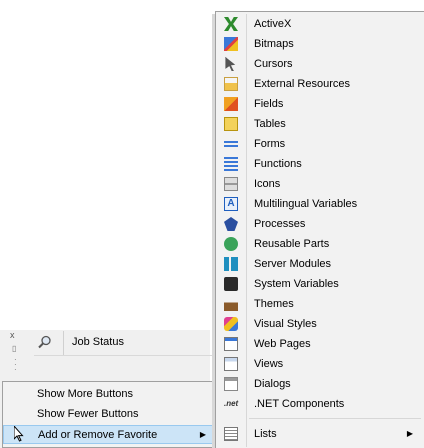 Image resolution: width=424 pixels, height=448 pixels. Describe the element at coordinates (231, 44) in the screenshot. I see `bitmaps-icon` at that location.